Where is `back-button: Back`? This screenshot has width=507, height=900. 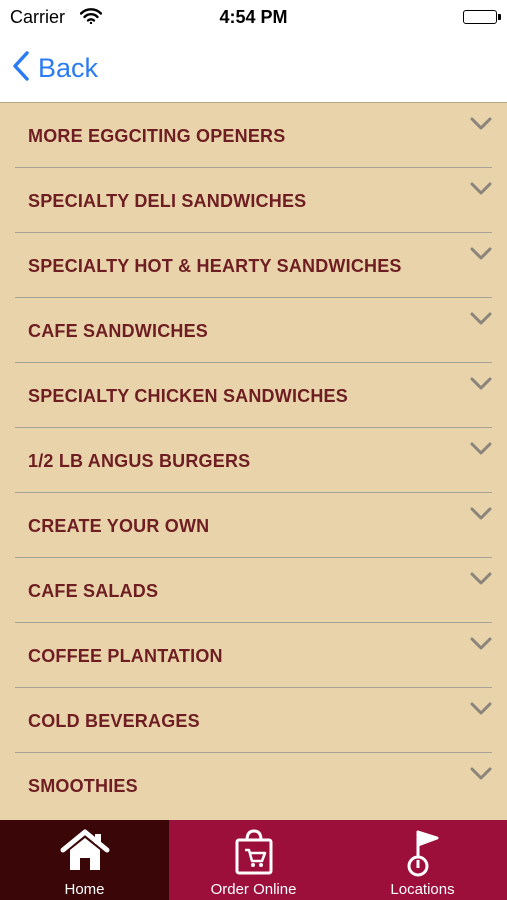 back-button: Back is located at coordinates (55, 68).